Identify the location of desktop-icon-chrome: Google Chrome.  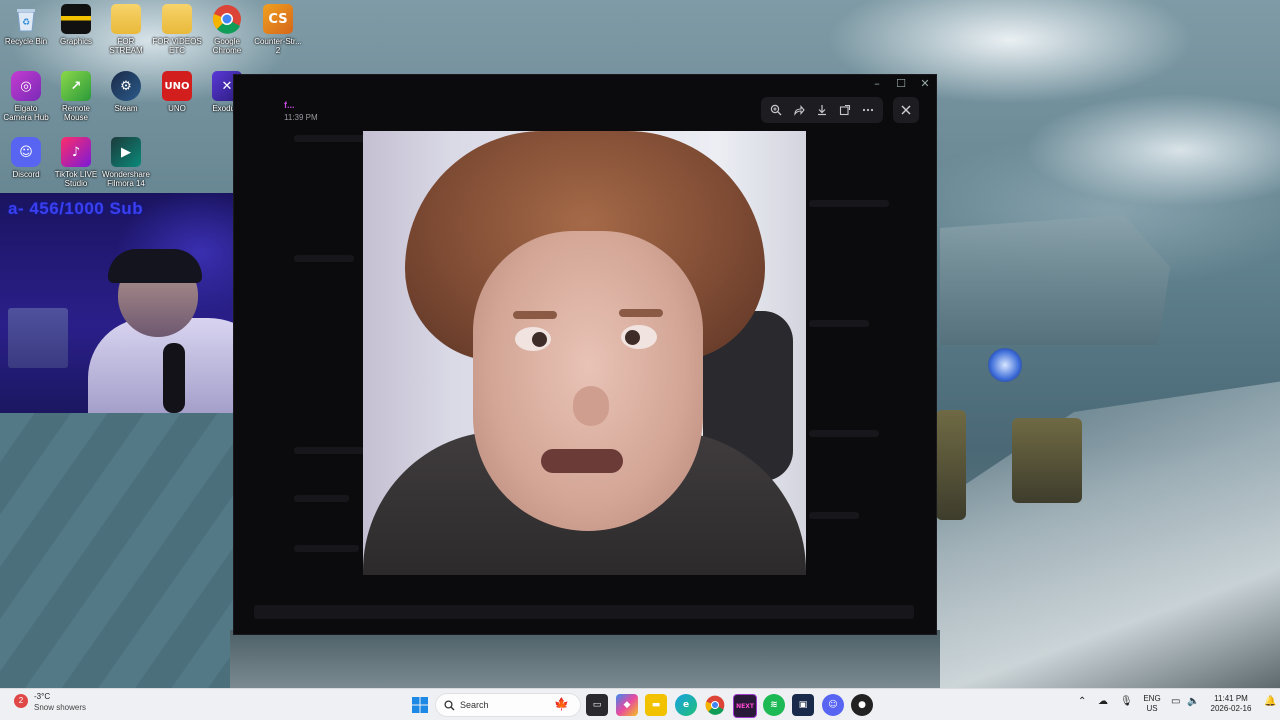
(227, 29).